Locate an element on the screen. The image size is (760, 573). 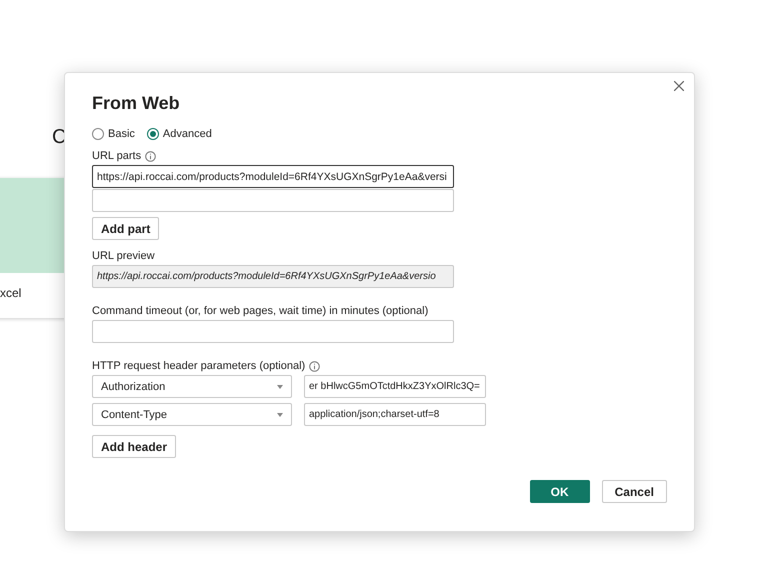
close-icon is located at coordinates (679, 86).